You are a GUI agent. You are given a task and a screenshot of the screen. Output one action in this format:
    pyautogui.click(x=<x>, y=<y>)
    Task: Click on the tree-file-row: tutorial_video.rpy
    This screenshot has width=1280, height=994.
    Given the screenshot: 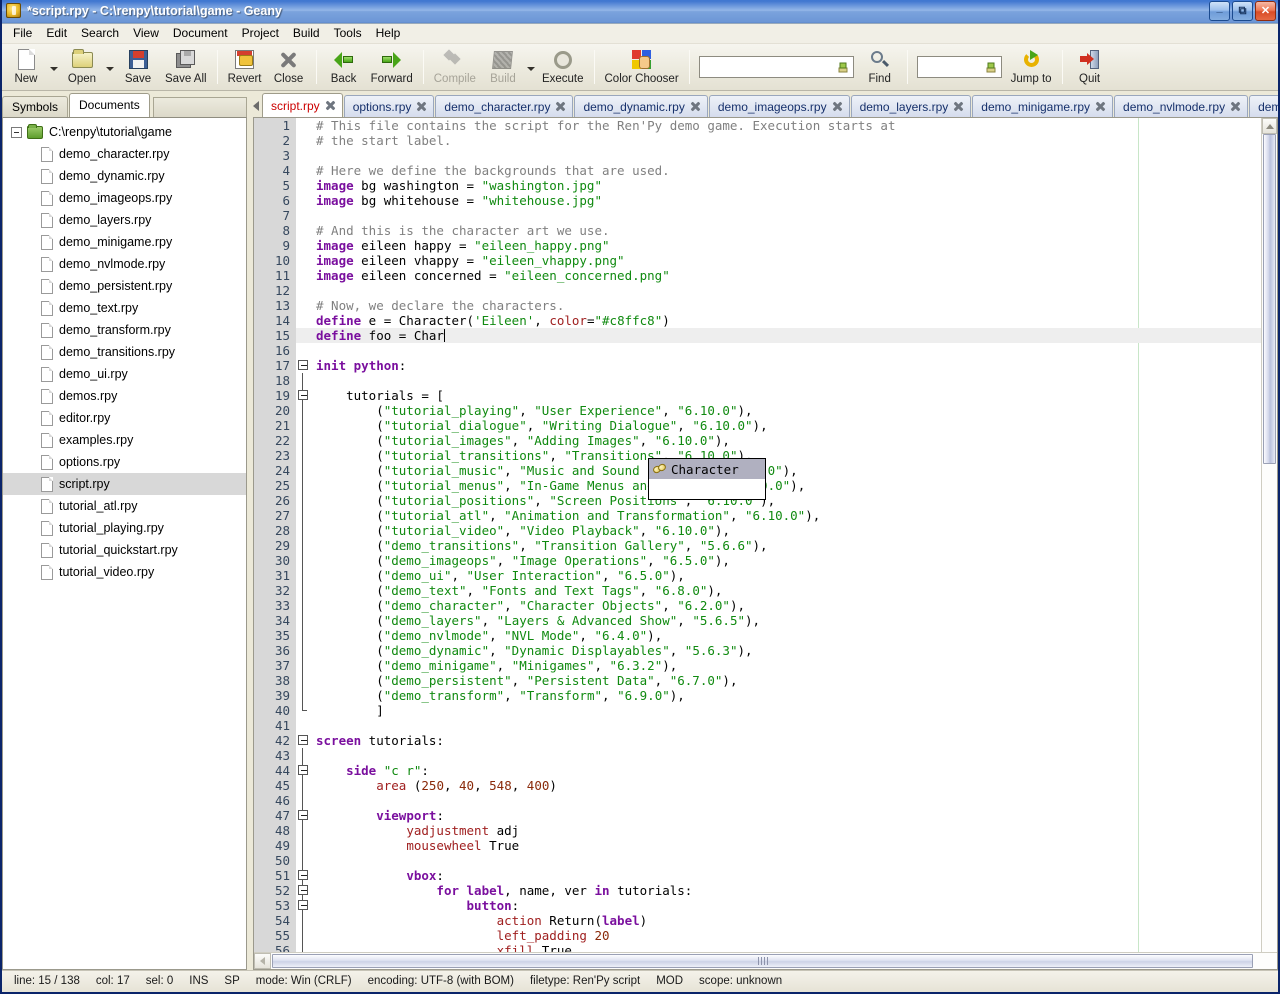 What is the action you would take?
    pyautogui.click(x=124, y=572)
    